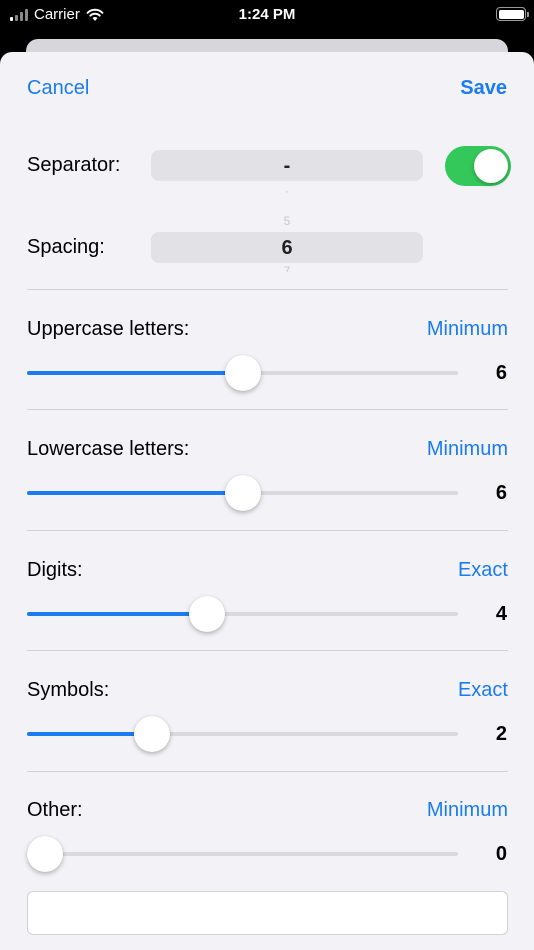  Describe the element at coordinates (467, 449) in the screenshot. I see `lowercase-mode-button: Minimum` at that location.